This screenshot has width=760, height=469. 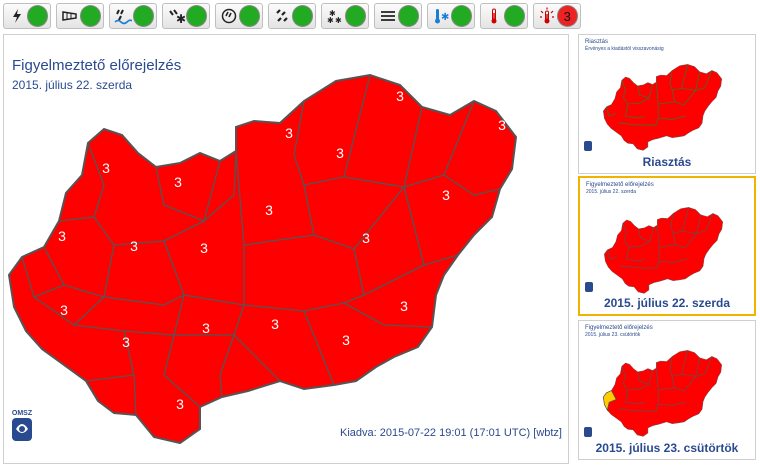 What do you see at coordinates (143, 16) in the screenshot?
I see `rain-status` at bounding box center [143, 16].